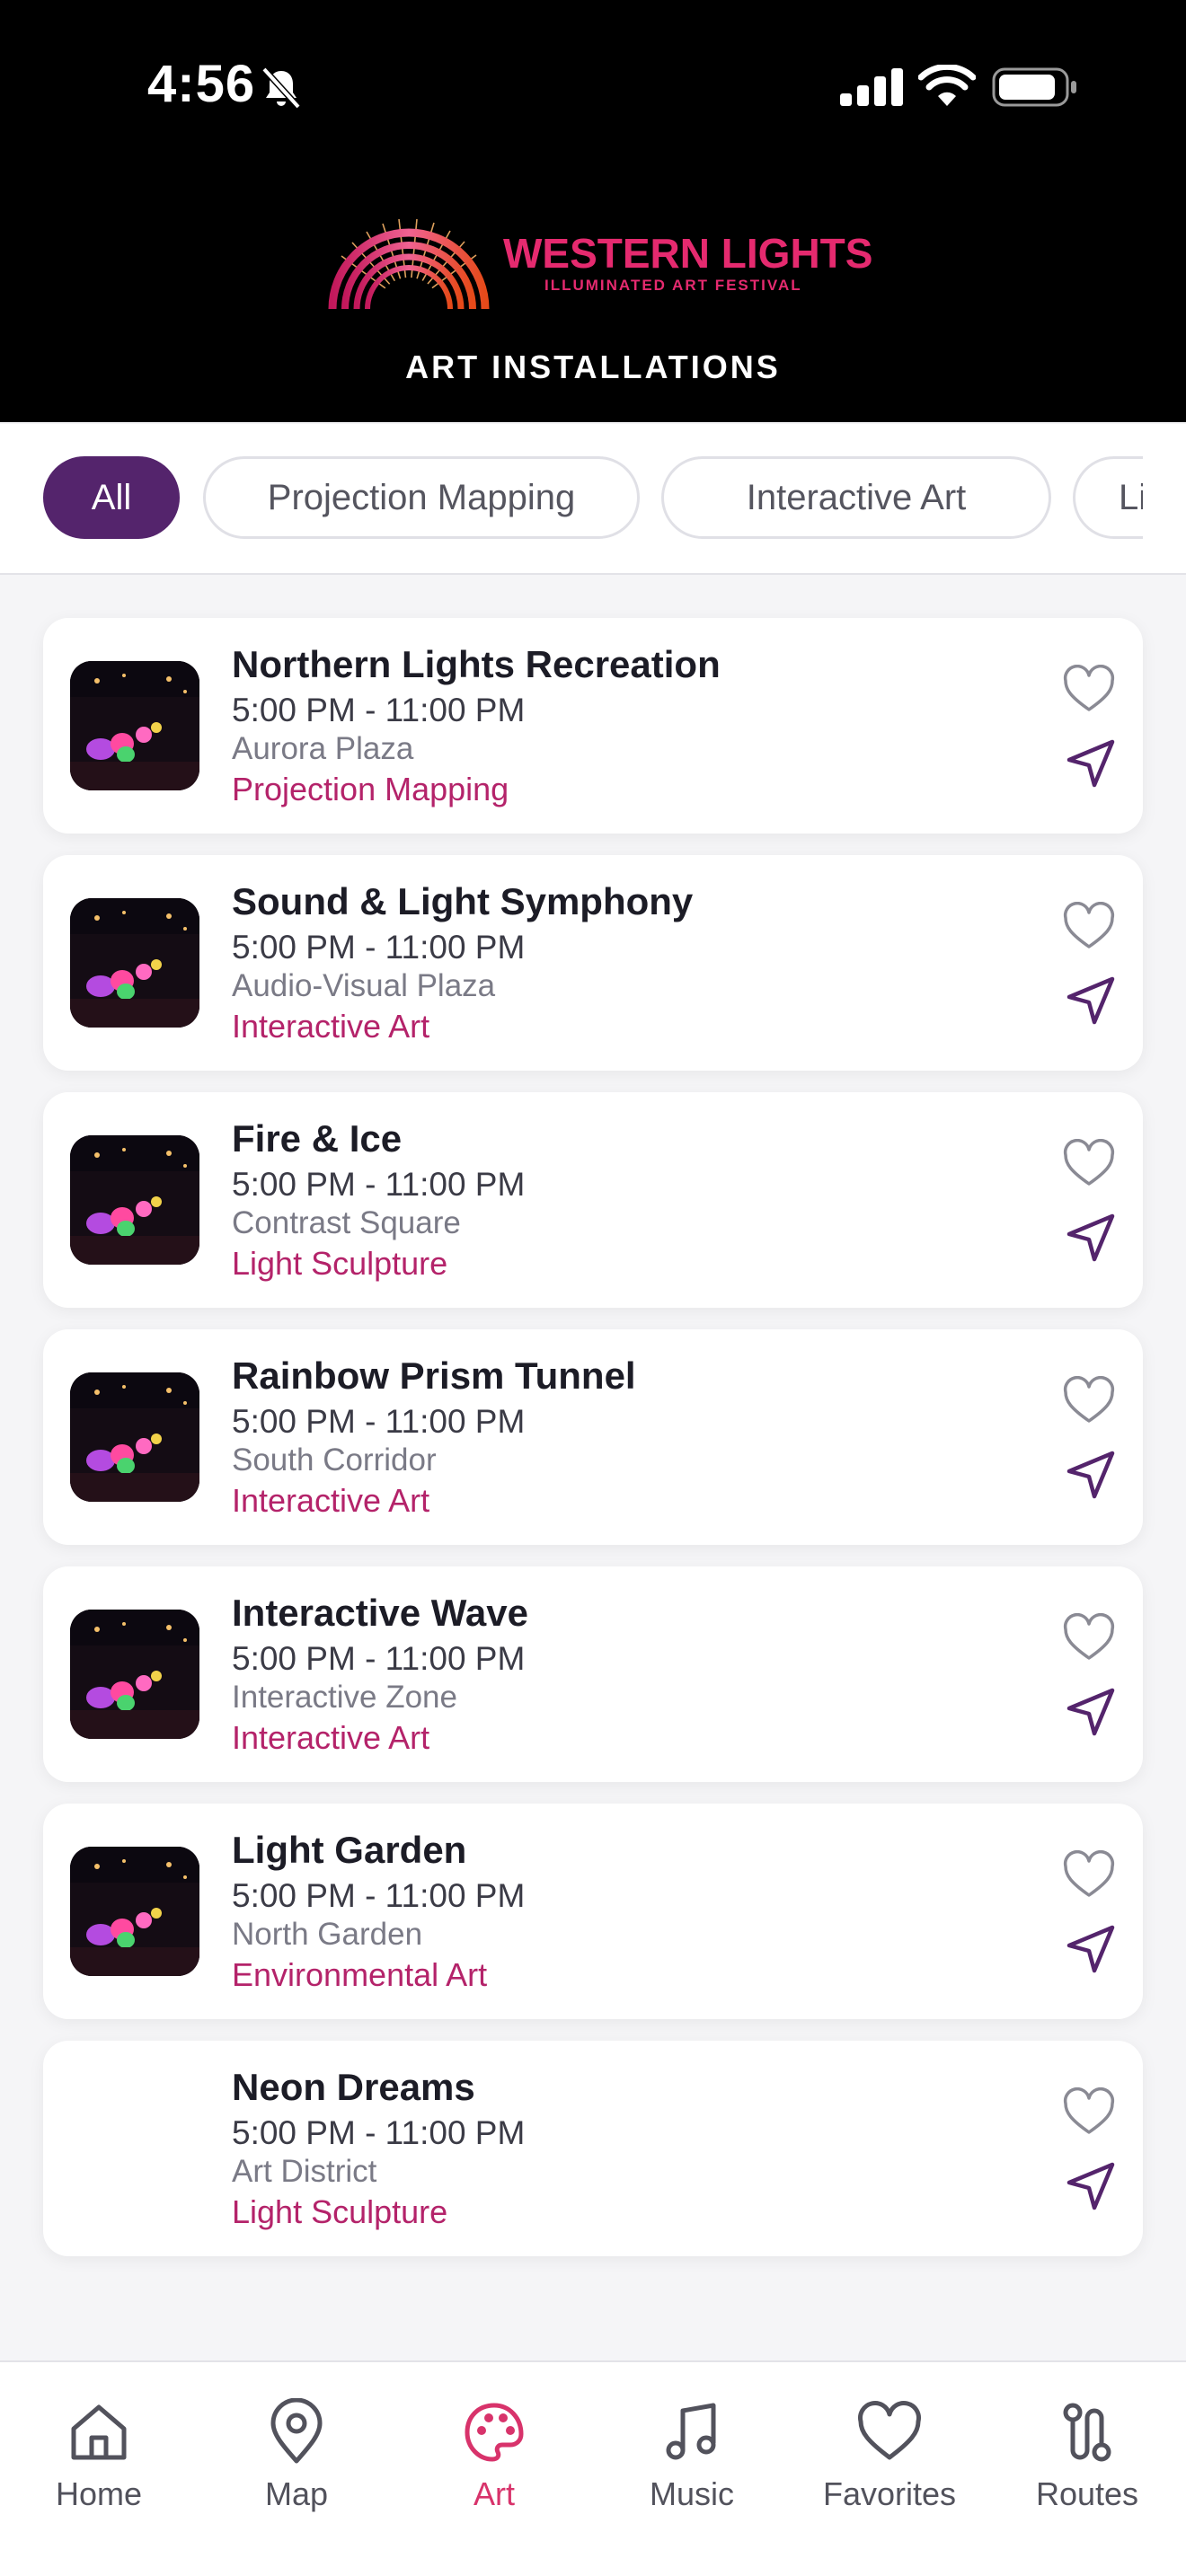  I want to click on logo-title: WESTERN LIGHTS, so click(688, 253).